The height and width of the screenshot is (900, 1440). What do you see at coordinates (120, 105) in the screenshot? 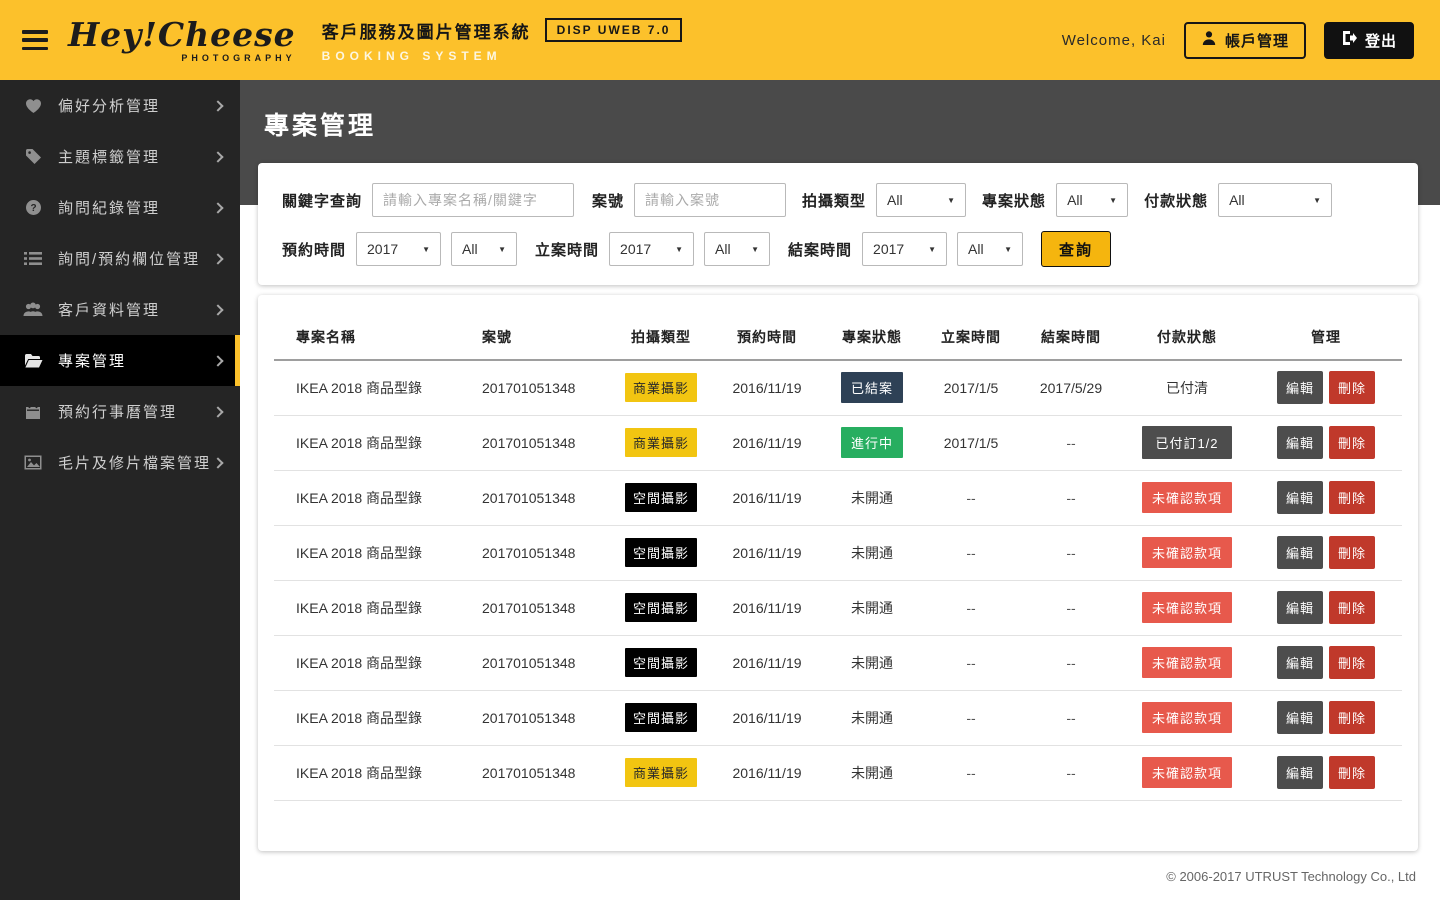
I see `sidebar-item-preference: 偏好分析管理` at bounding box center [120, 105].